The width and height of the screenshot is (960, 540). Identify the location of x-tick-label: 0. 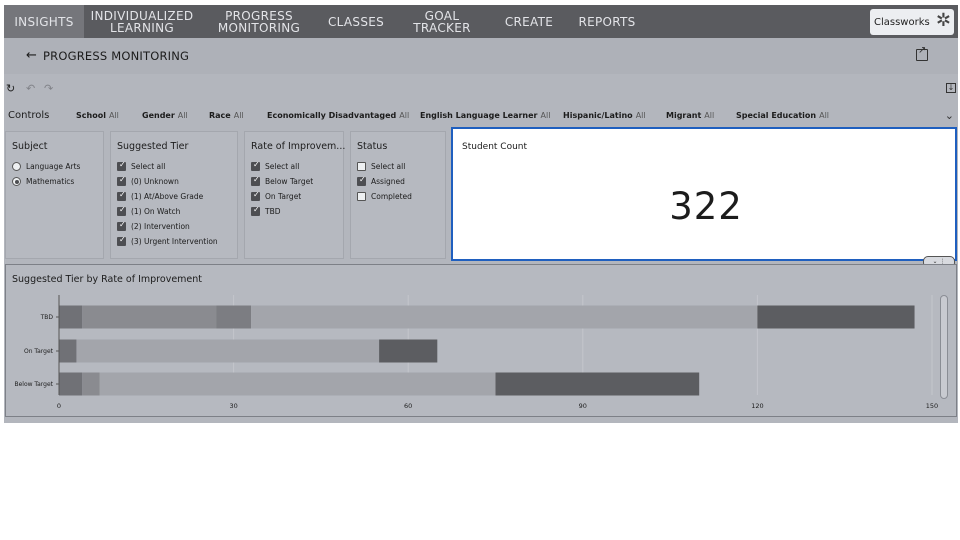
(59, 406).